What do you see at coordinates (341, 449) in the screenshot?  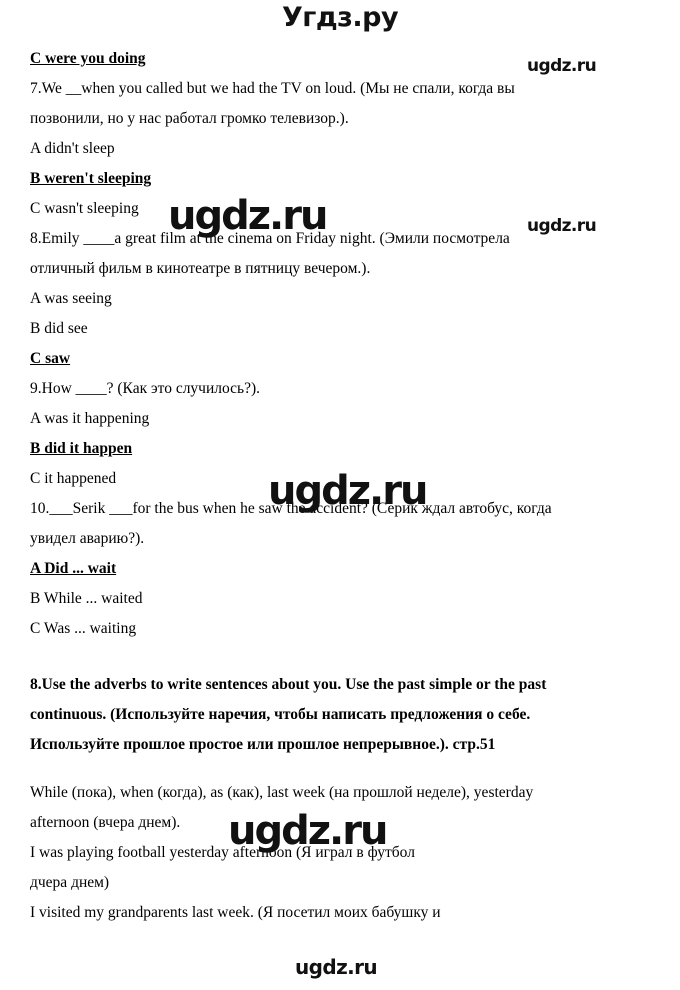 I see `question-9-option-b: B did it happen` at bounding box center [341, 449].